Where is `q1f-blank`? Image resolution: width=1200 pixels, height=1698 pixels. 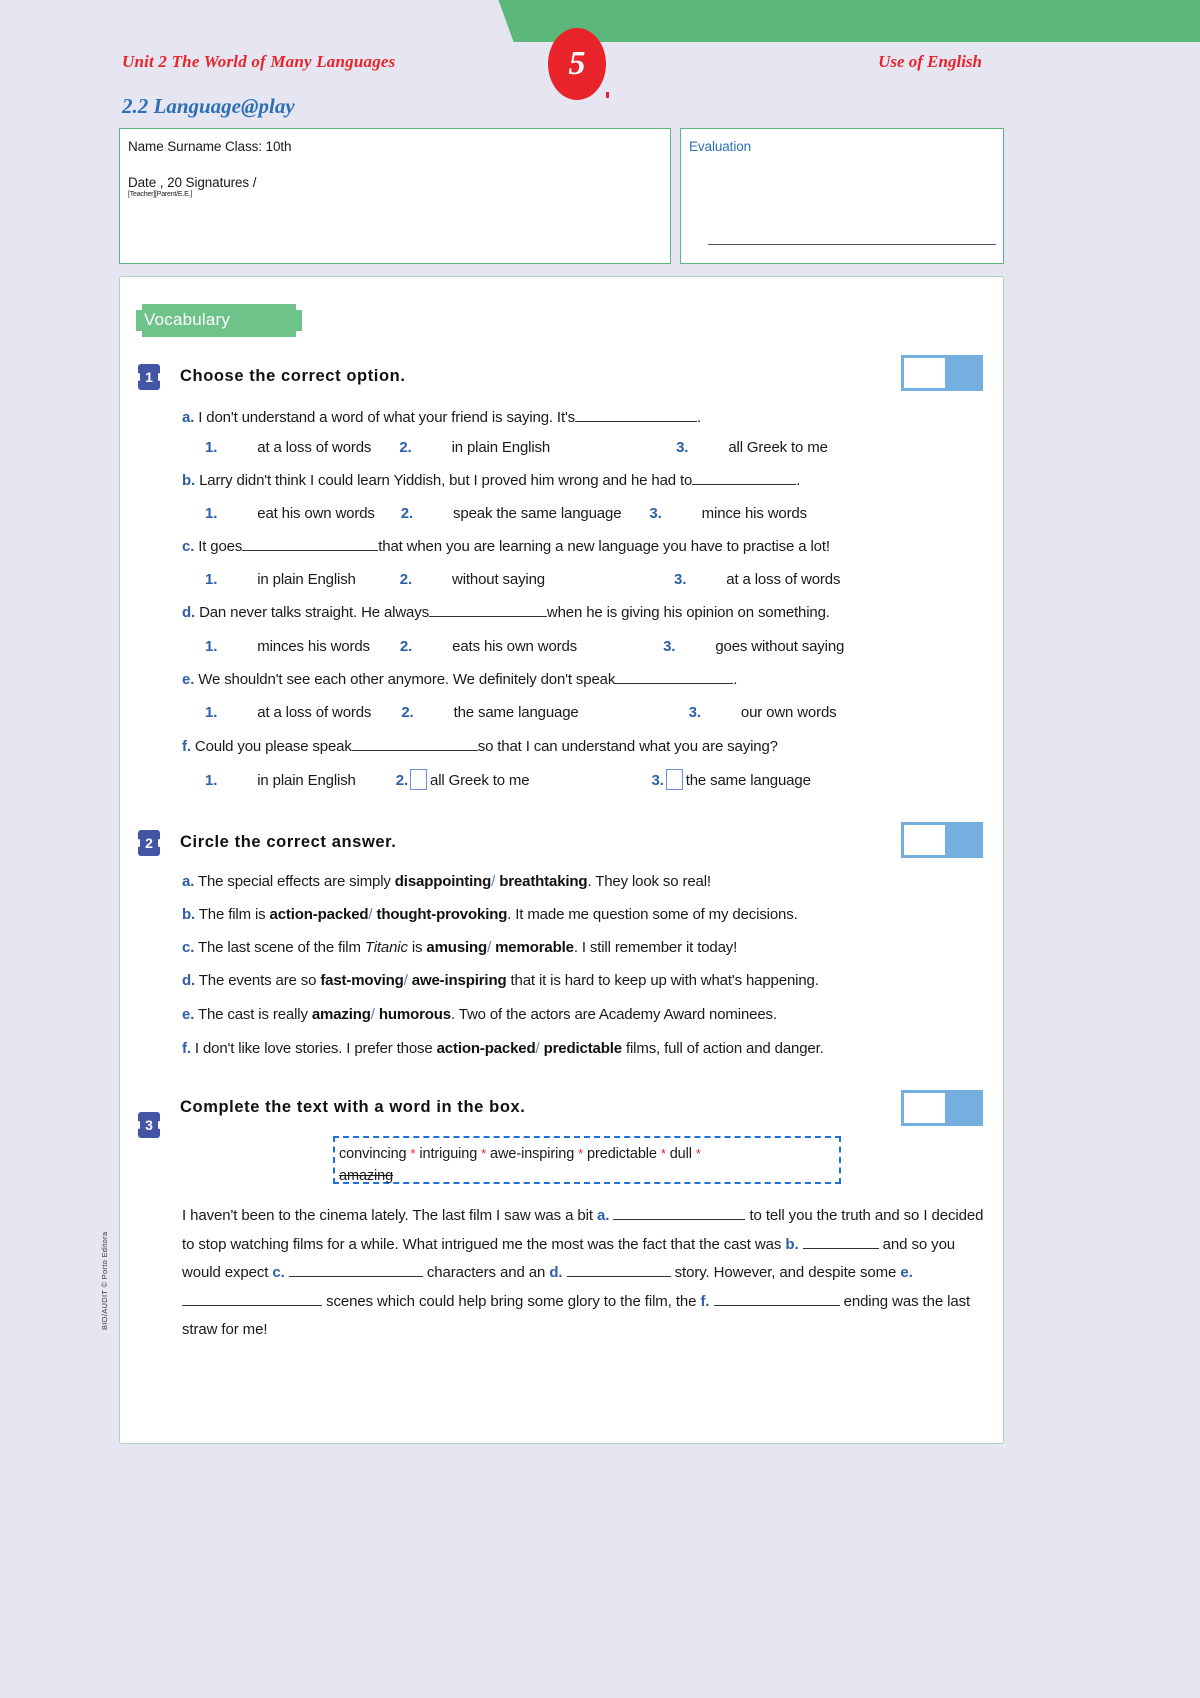
q1f-blank is located at coordinates (414, 750).